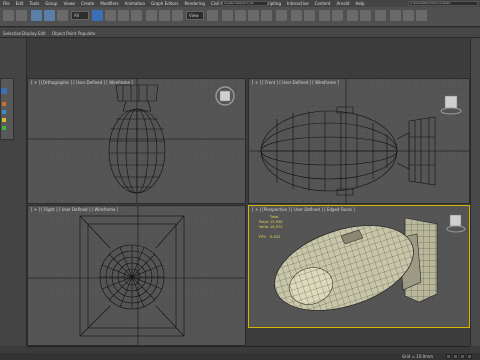 The width and height of the screenshot is (480, 360). Describe the element at coordinates (448, 356) in the screenshot. I see `play-icon` at that location.